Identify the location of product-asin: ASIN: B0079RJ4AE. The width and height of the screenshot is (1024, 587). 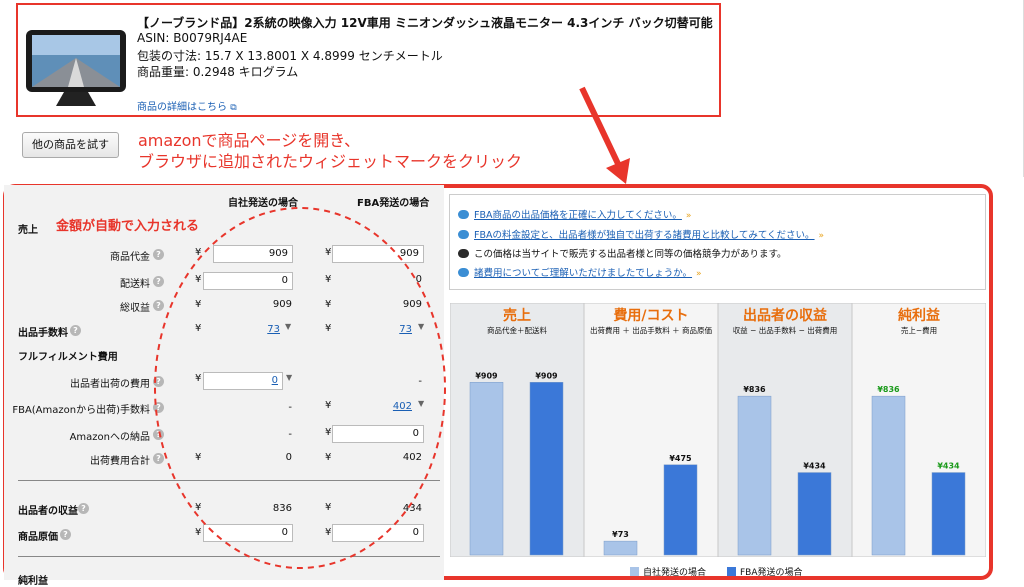
(192, 38).